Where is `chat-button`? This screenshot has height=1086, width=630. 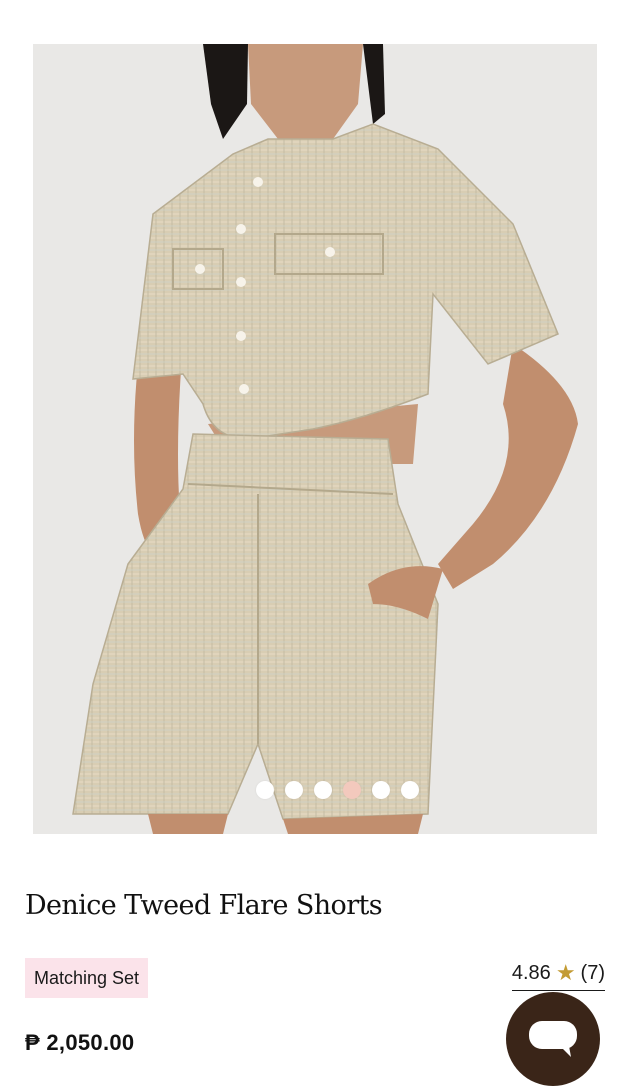
chat-button is located at coordinates (553, 1039).